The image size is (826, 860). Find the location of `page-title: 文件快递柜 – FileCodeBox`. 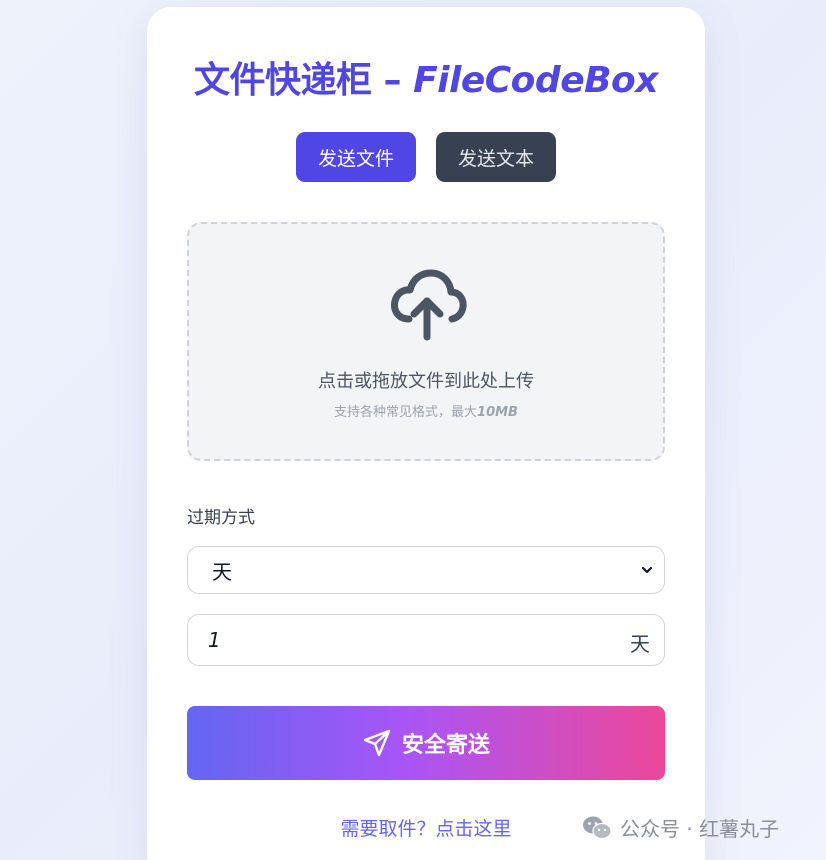

page-title: 文件快递柜 – FileCodeBox is located at coordinates (426, 77).